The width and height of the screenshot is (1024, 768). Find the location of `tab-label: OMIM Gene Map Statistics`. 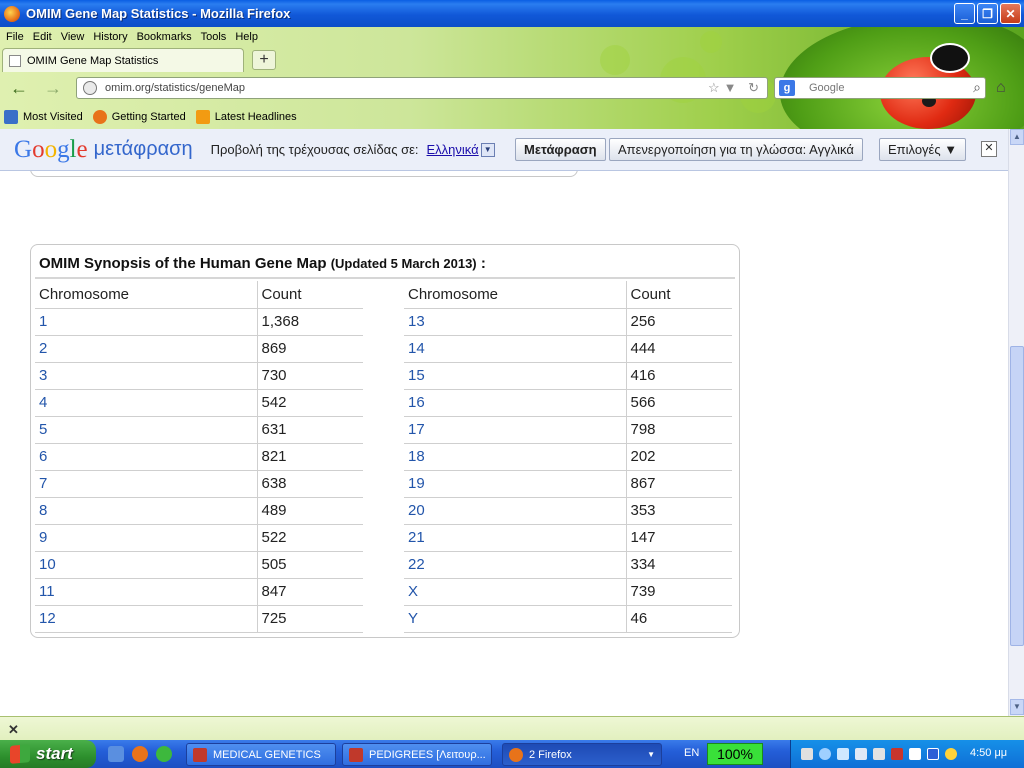

tab-label: OMIM Gene Map Statistics is located at coordinates (93, 60).